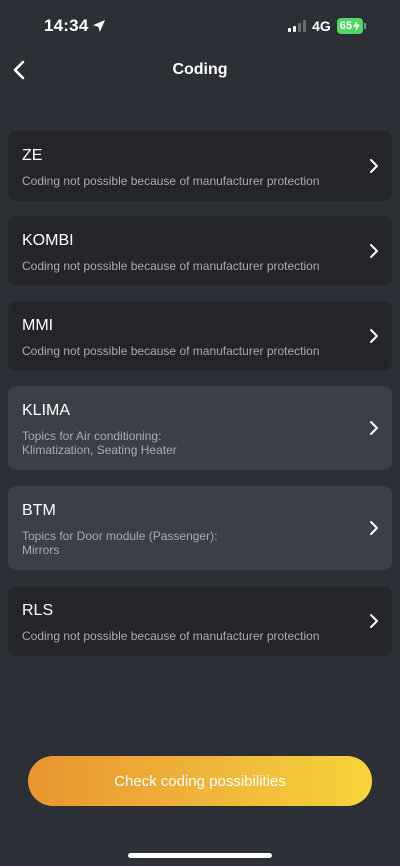  What do you see at coordinates (297, 26) in the screenshot?
I see `cellular-signal-icon` at bounding box center [297, 26].